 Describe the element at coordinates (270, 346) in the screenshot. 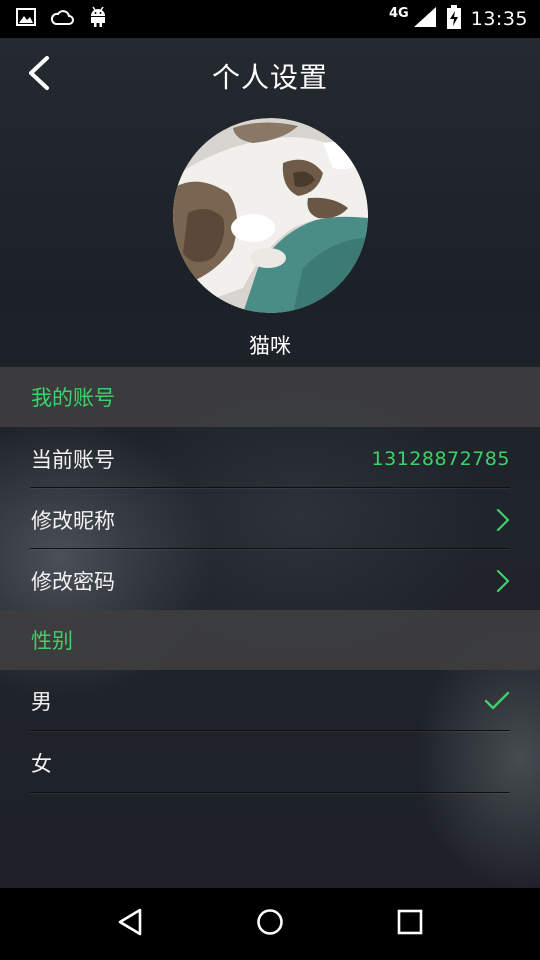

I see `nickname: 猫咪` at that location.